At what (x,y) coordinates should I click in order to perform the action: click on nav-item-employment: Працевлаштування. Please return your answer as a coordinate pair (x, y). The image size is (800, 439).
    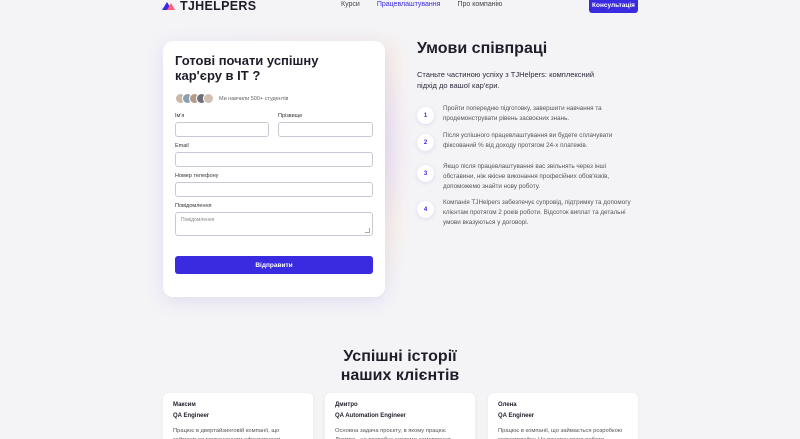
    Looking at the image, I should click on (409, 4).